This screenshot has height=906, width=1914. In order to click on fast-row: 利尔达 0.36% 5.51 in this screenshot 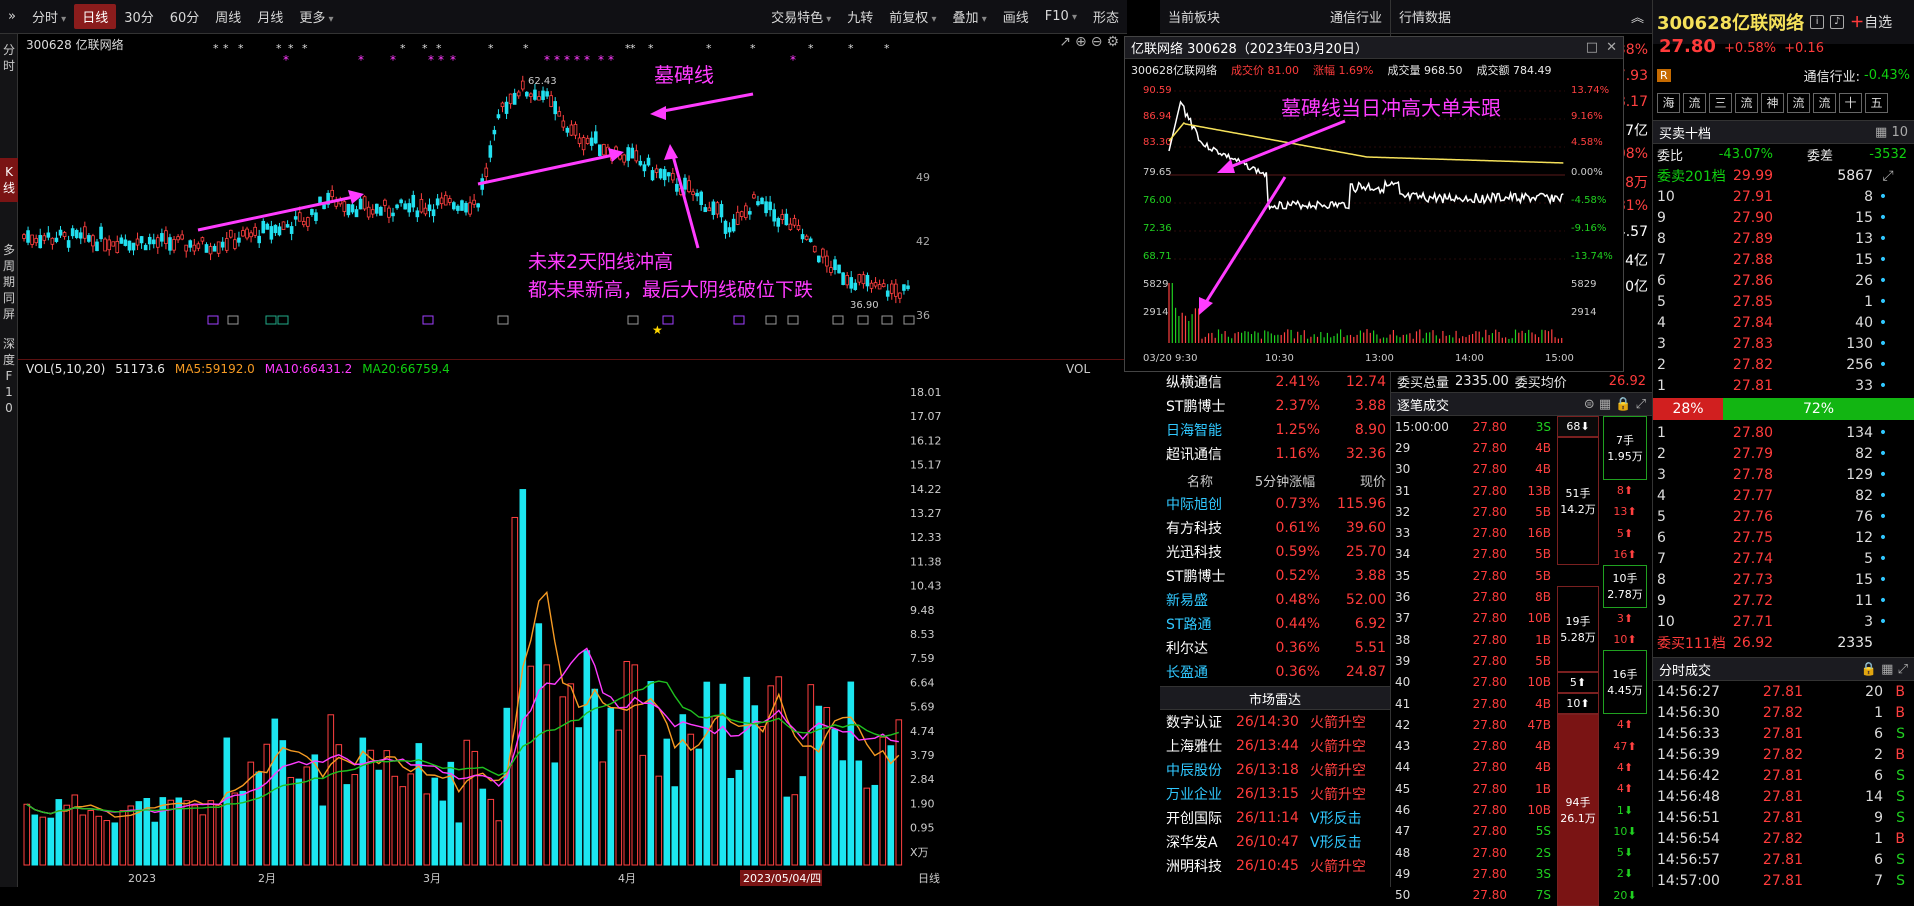, I will do `click(1275, 648)`.